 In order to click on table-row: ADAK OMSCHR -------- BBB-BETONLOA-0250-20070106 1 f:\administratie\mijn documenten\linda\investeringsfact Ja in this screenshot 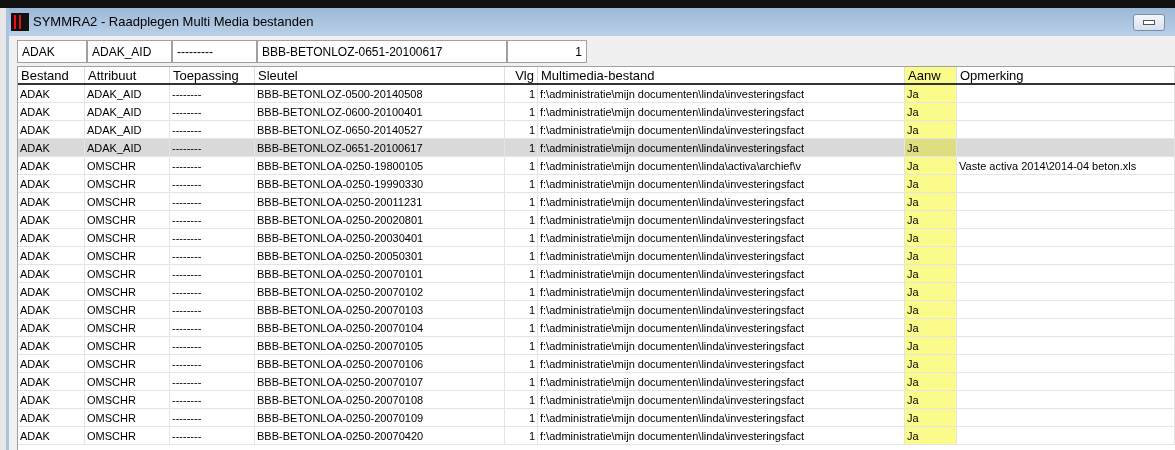, I will do `click(596, 364)`.